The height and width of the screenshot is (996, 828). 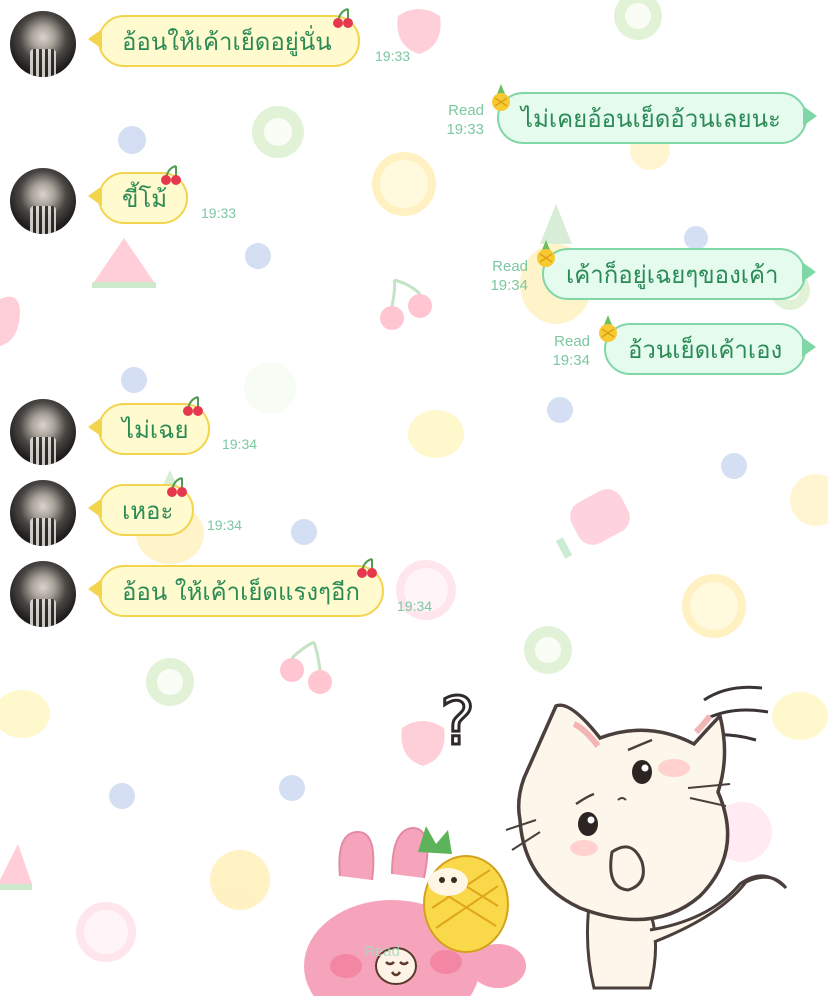 What do you see at coordinates (457, 721) in the screenshot?
I see `question-mark-text: ?` at bounding box center [457, 721].